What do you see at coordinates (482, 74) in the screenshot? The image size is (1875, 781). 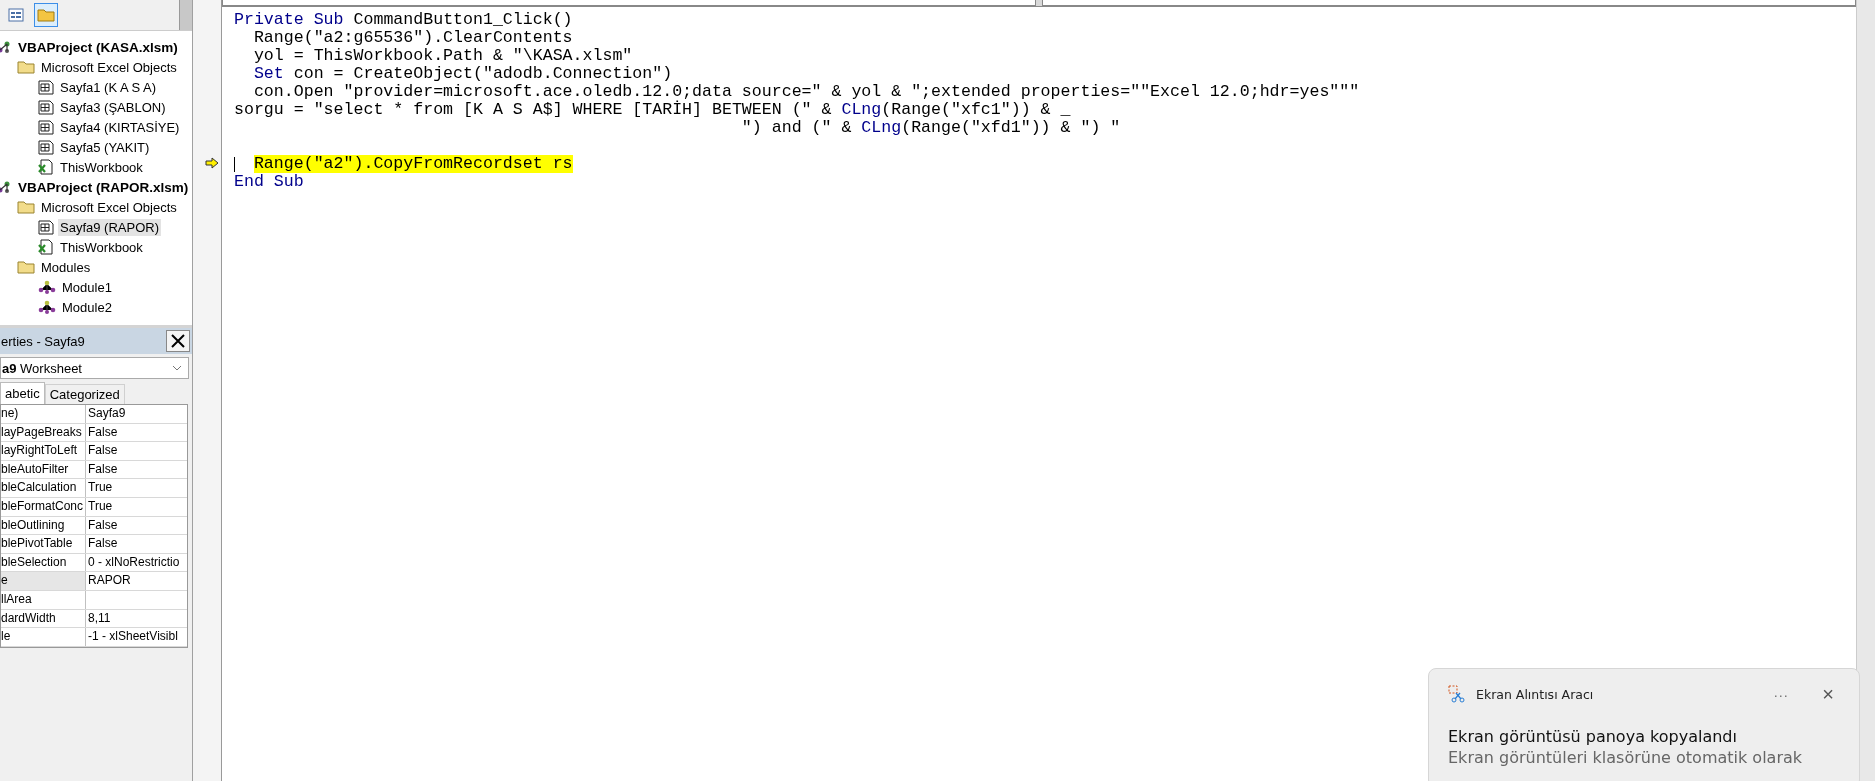 I see `code-text: con = CreateObject("adodb.Connection")` at bounding box center [482, 74].